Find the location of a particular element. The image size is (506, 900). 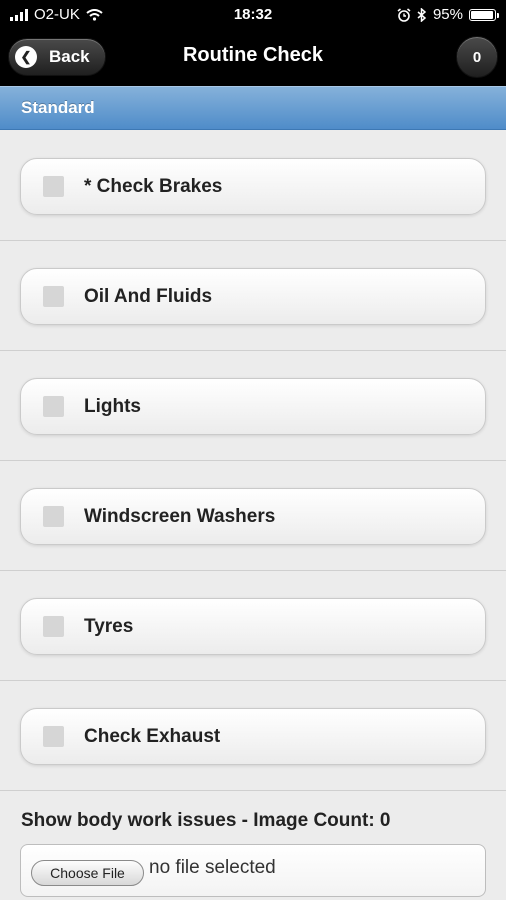

status-right: 95% is located at coordinates (448, 14).